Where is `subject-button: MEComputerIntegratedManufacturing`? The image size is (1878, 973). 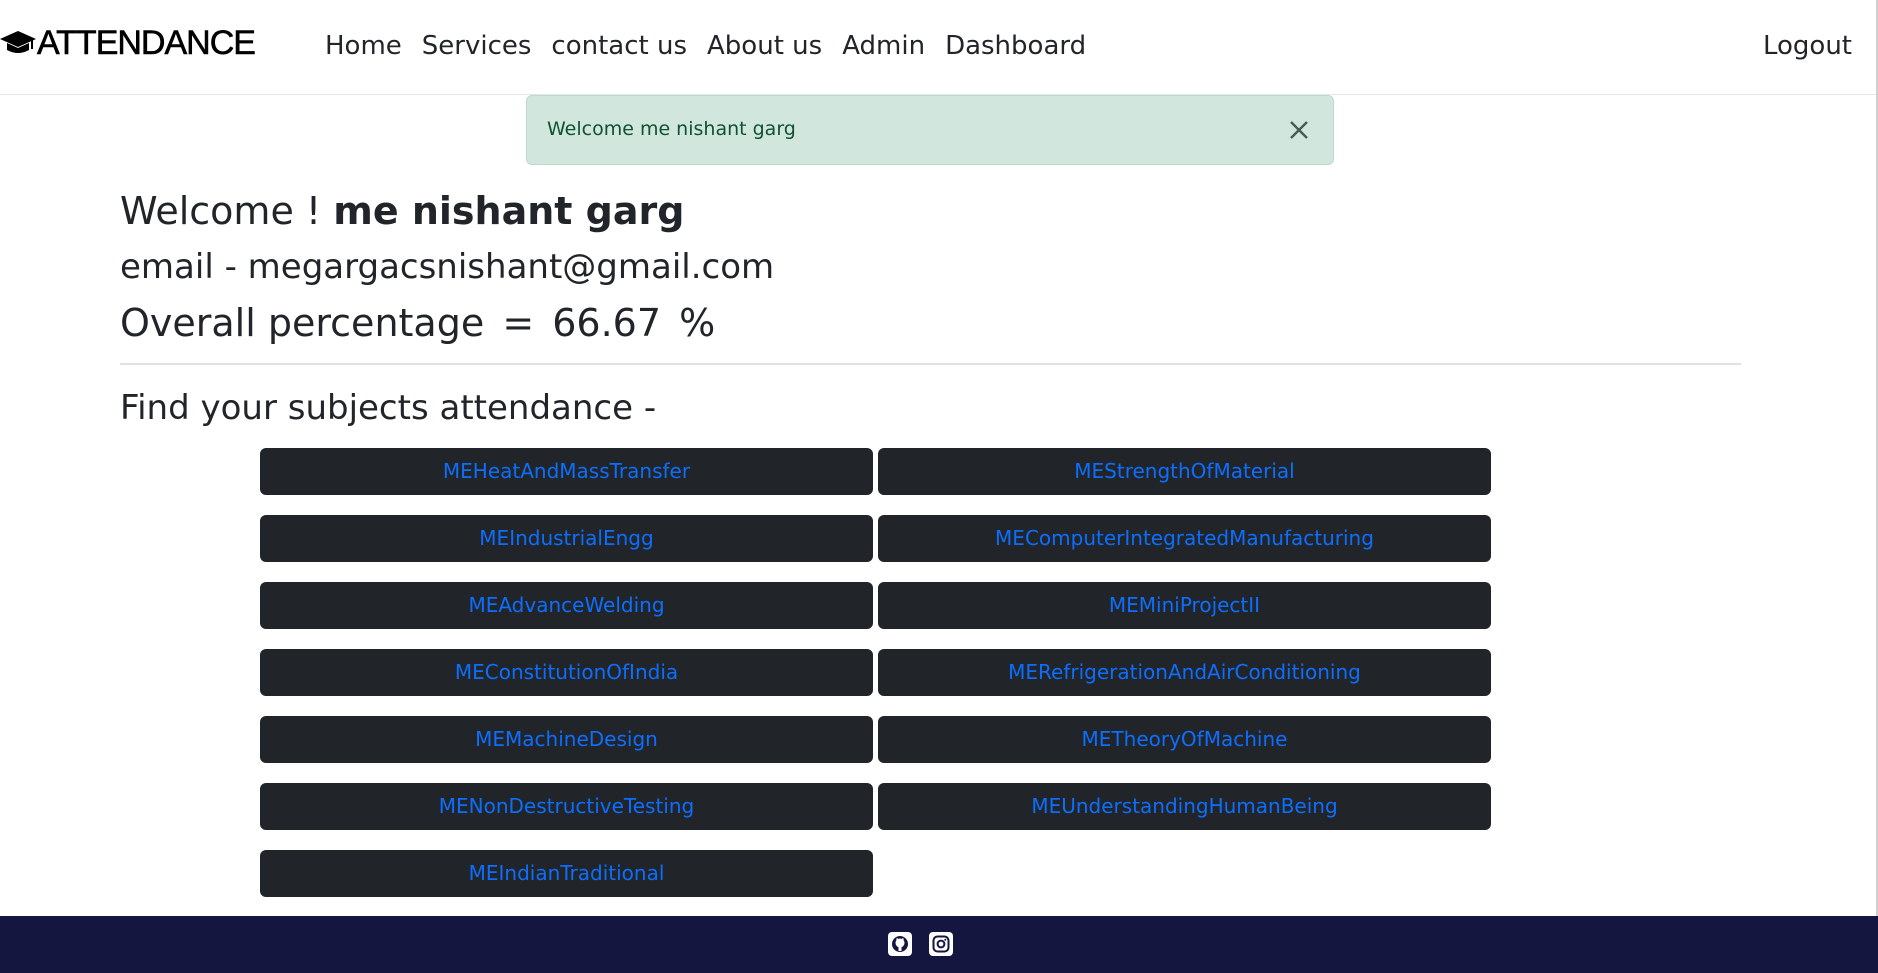 subject-button: MEComputerIntegratedManufacturing is located at coordinates (1184, 538).